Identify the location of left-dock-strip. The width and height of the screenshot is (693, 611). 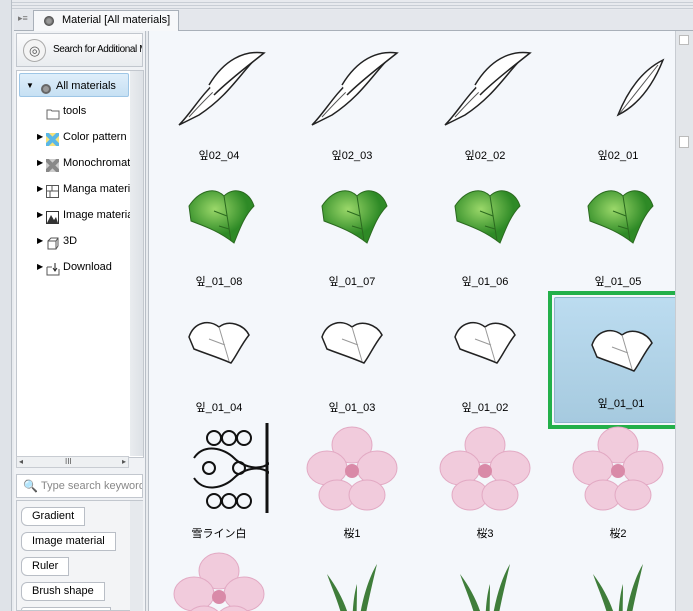
(6, 305).